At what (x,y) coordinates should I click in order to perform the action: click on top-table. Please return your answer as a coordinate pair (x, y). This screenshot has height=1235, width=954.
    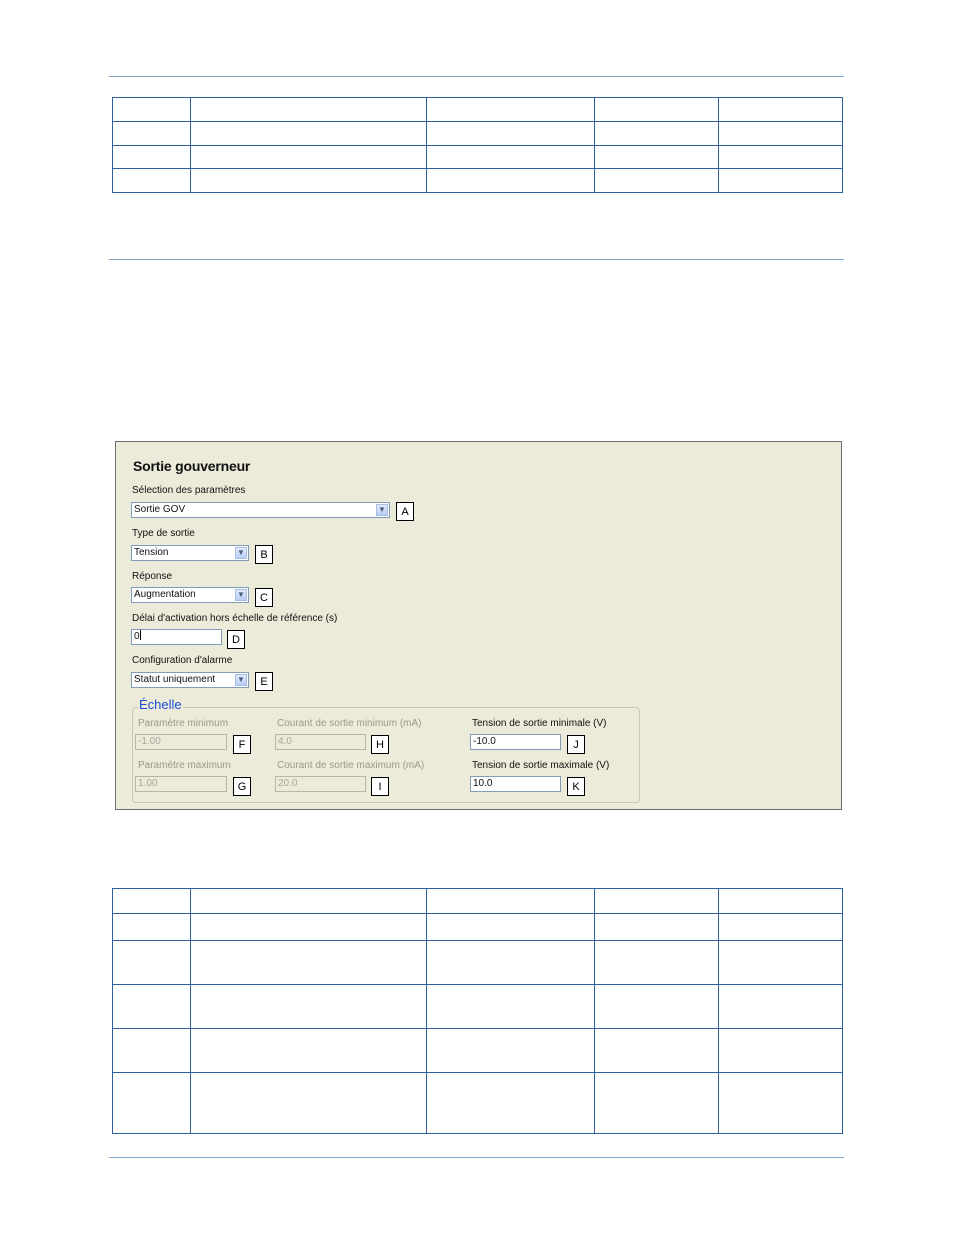
    Looking at the image, I should click on (477, 145).